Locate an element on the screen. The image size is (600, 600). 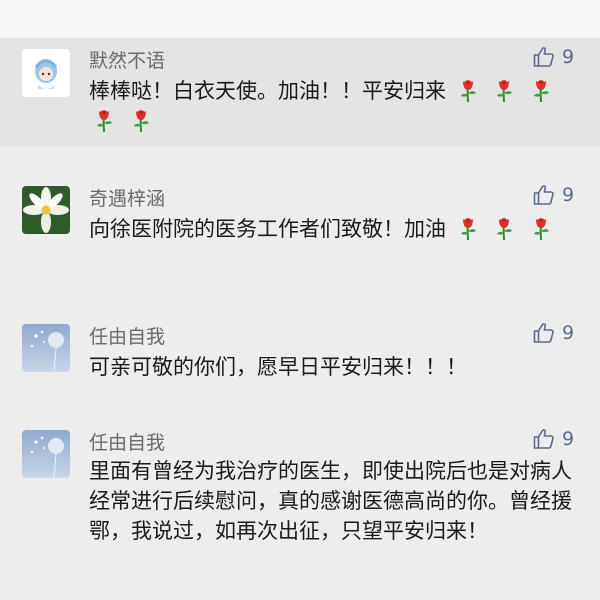
avatar-cartoon-girl is located at coordinates (46, 73).